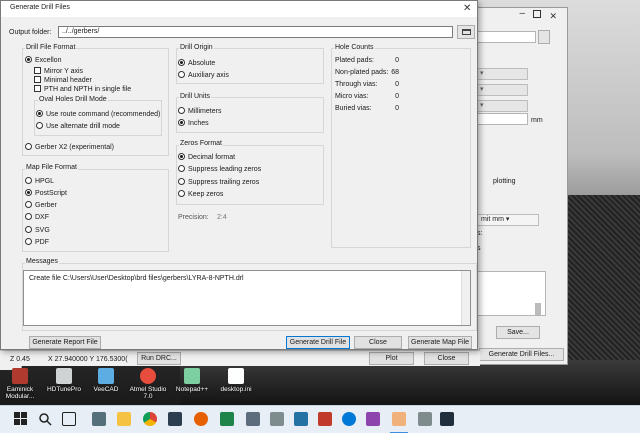  I want to click on map-gerber-radio: Gerber, so click(41, 205).